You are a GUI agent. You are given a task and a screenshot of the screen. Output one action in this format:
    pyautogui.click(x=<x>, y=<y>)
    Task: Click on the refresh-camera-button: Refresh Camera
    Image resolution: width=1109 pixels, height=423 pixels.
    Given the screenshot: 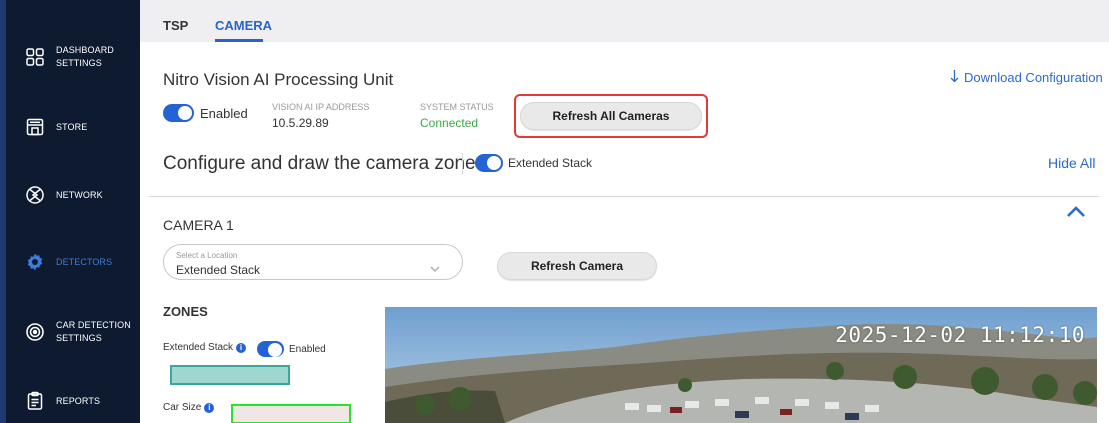 What is the action you would take?
    pyautogui.click(x=577, y=266)
    